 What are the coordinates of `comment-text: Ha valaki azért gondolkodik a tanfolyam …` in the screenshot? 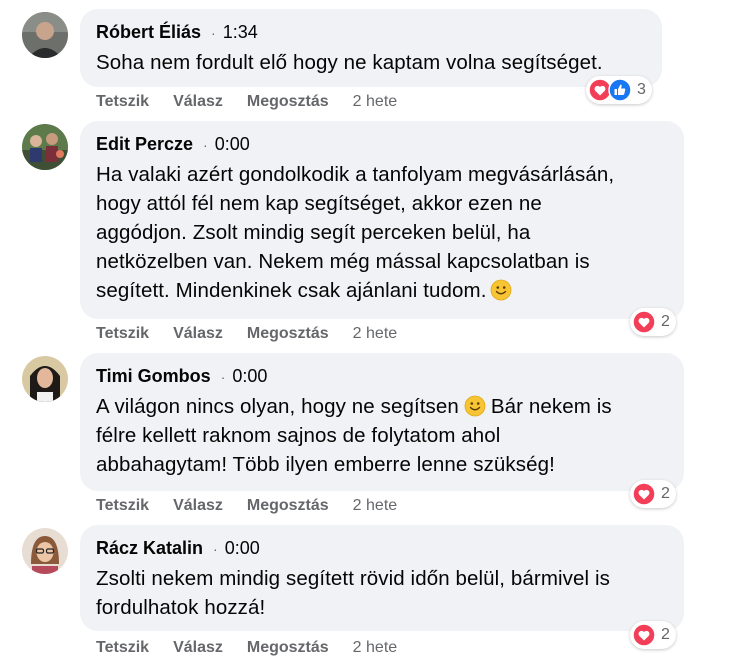 It's located at (355, 232).